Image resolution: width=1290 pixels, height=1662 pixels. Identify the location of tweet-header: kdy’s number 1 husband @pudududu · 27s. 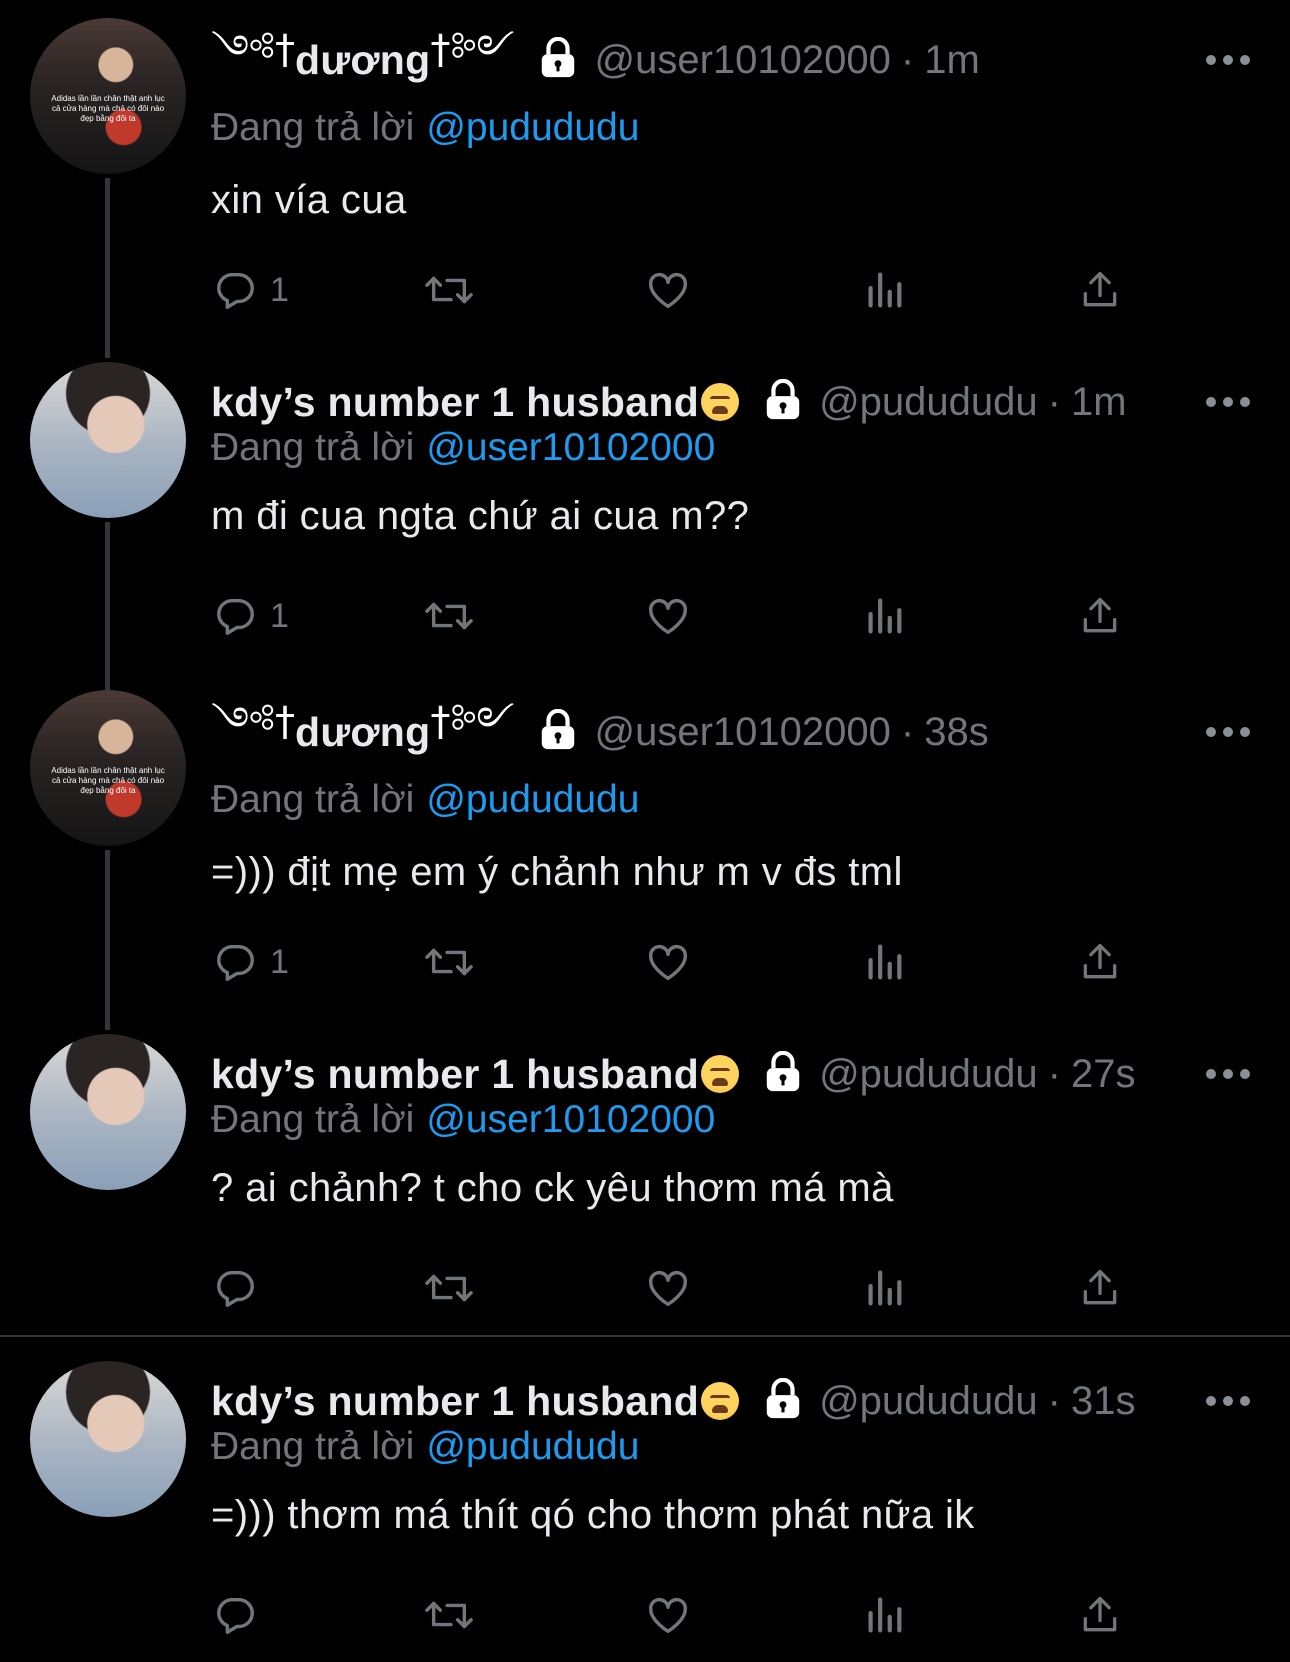
(673, 1074).